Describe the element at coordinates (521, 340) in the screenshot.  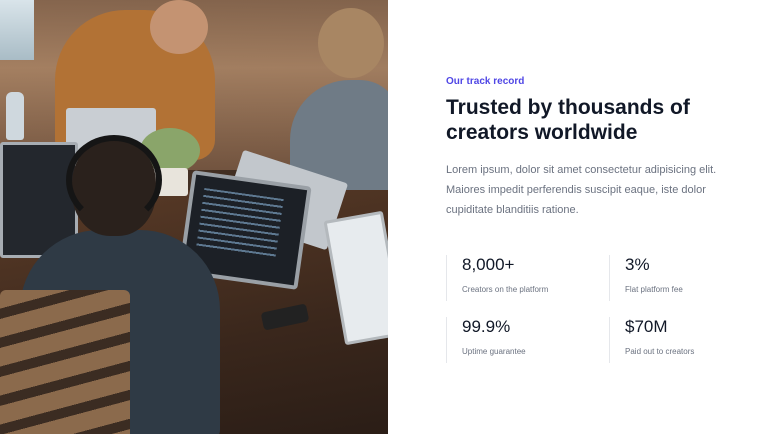
I see `stat-uptime: 99.9% Uptime guarantee` at that location.